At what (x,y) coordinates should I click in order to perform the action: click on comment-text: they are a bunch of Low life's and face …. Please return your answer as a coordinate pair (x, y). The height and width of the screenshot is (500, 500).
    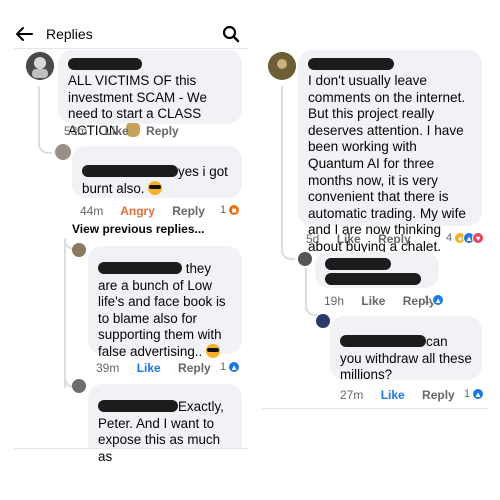
    Looking at the image, I should click on (162, 310).